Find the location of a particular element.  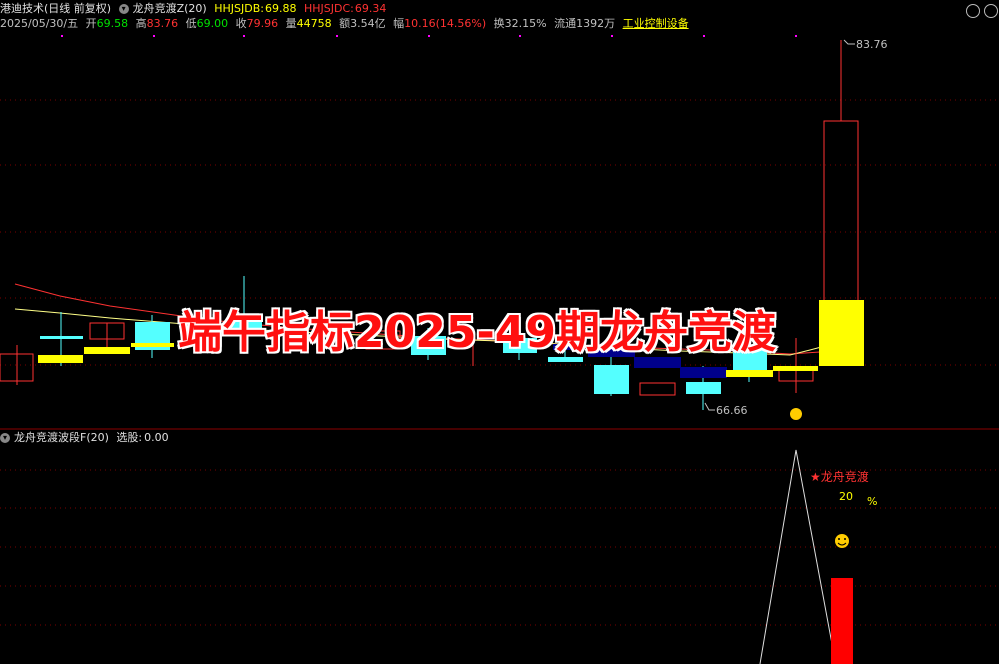

signal-unit: % is located at coordinates (872, 501).